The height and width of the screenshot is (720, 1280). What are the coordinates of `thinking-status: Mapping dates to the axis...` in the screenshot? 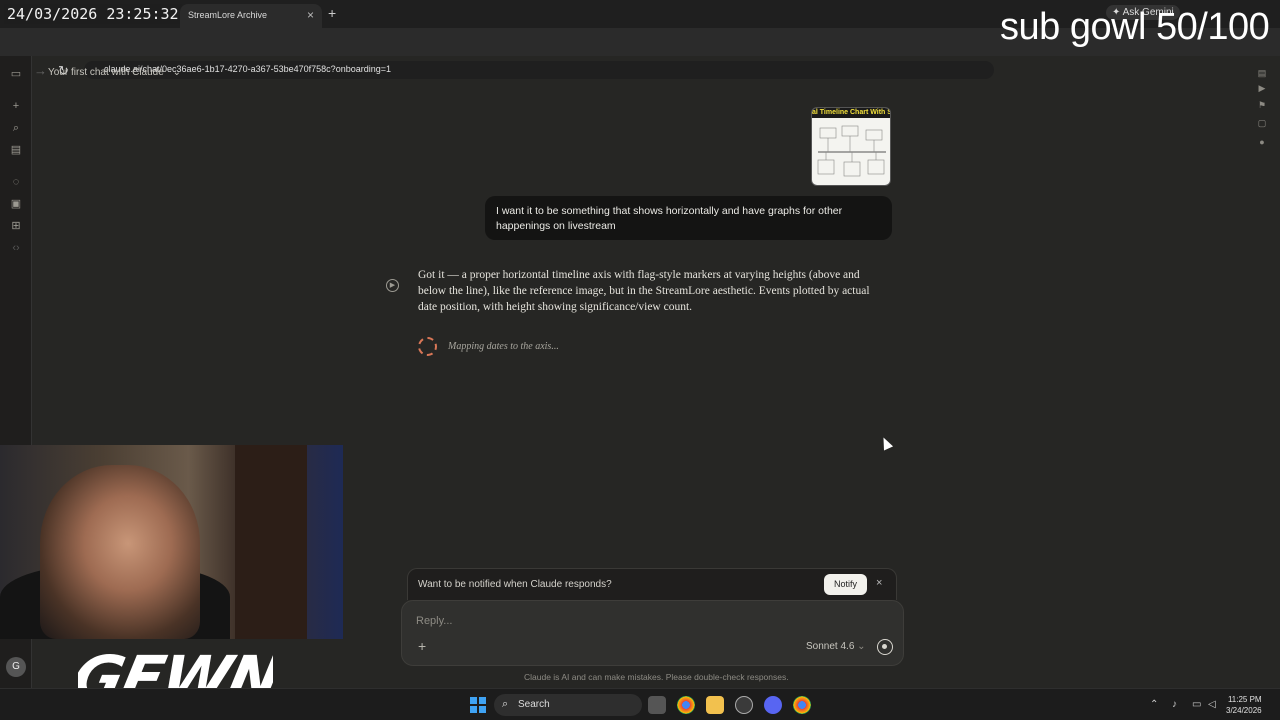 It's located at (503, 346).